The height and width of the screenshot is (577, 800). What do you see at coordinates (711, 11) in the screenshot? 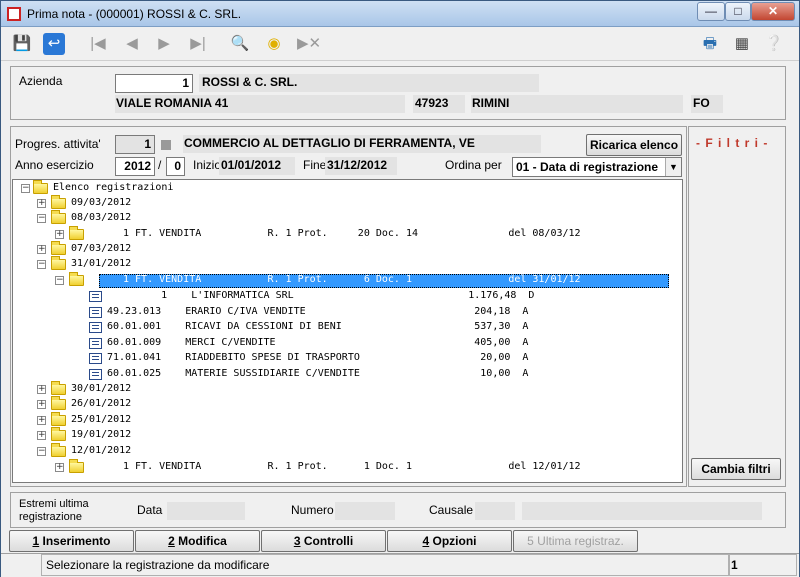
I see `minimize-button: —` at bounding box center [711, 11].